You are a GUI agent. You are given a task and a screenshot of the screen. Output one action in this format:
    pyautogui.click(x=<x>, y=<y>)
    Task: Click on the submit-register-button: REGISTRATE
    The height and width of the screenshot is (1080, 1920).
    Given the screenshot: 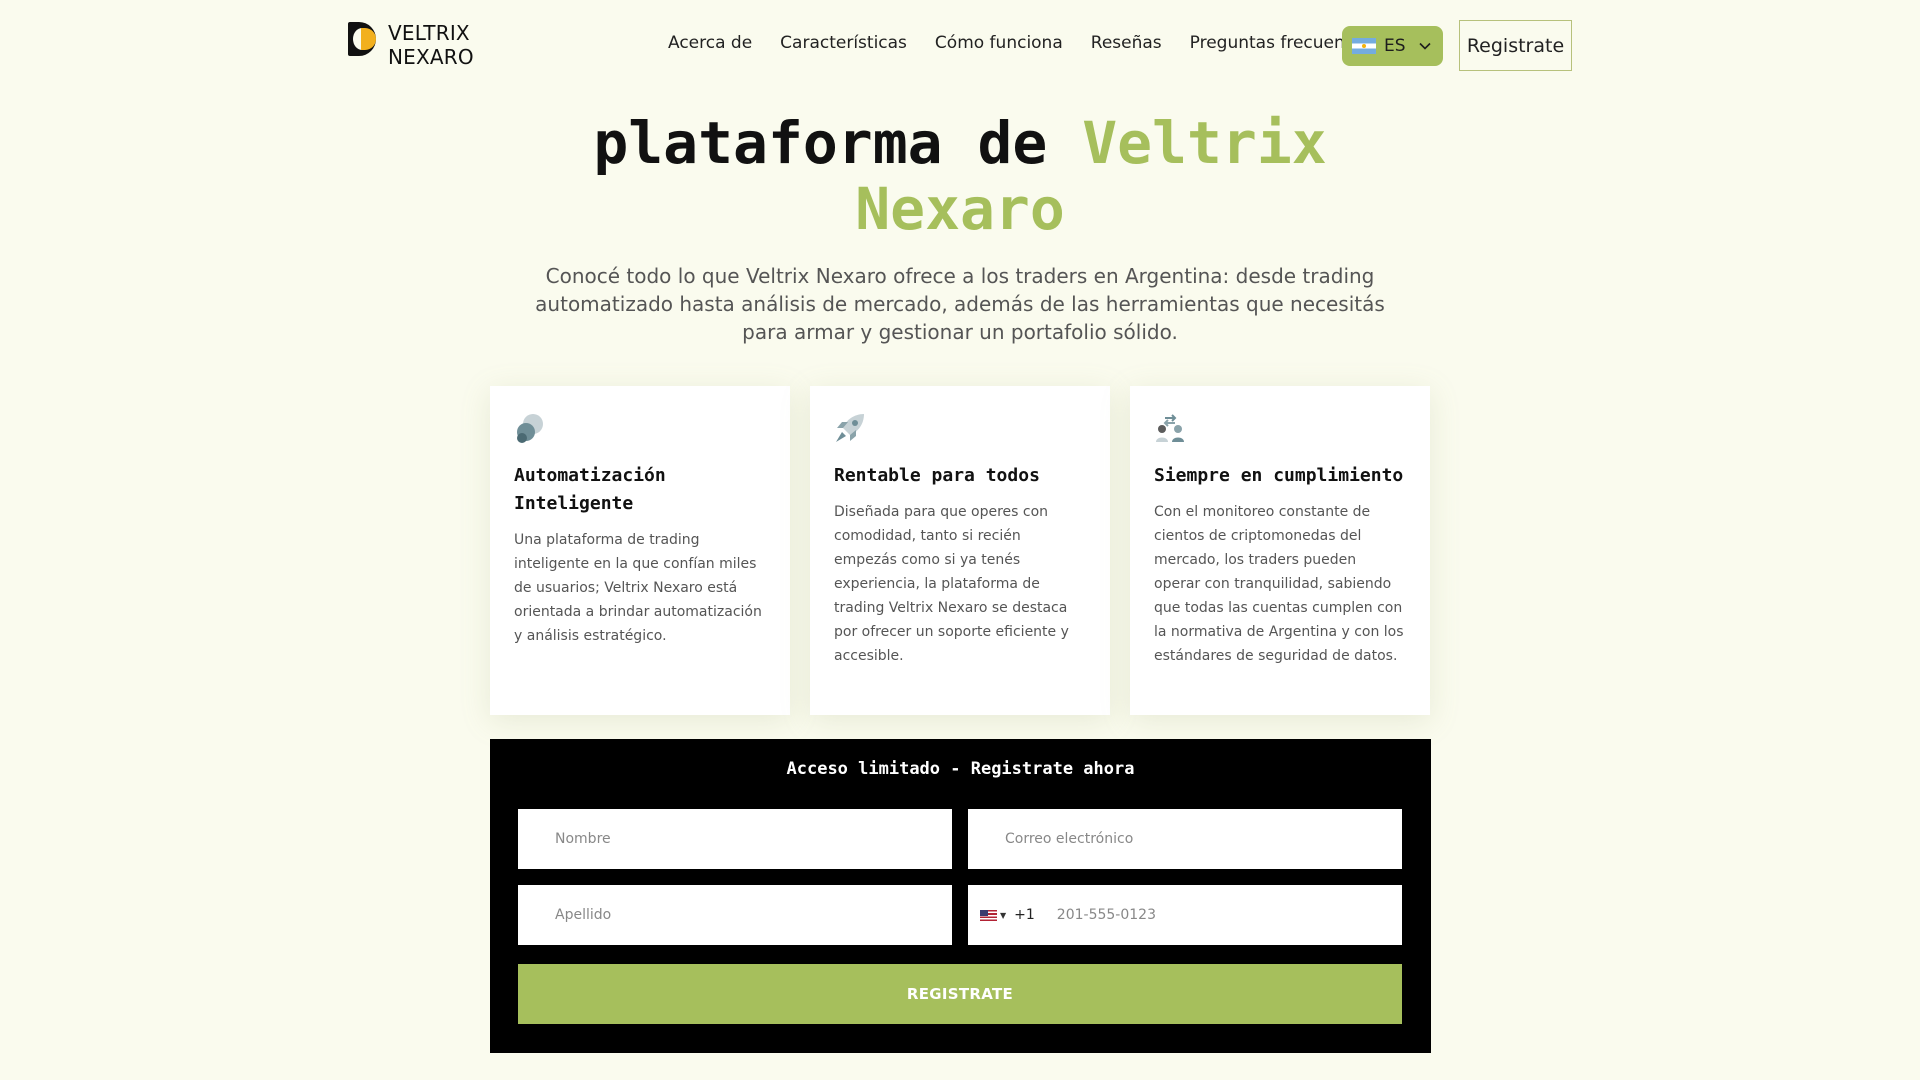 What is the action you would take?
    pyautogui.click(x=960, y=994)
    